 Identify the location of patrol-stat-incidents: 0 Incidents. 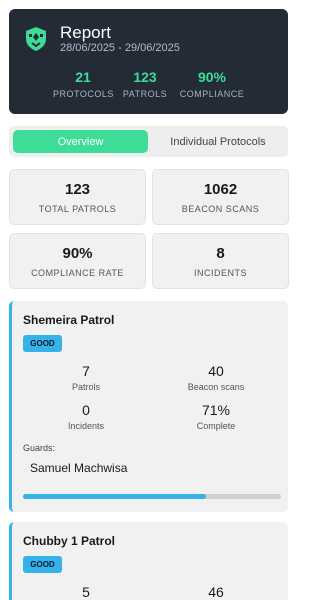
(86, 416).